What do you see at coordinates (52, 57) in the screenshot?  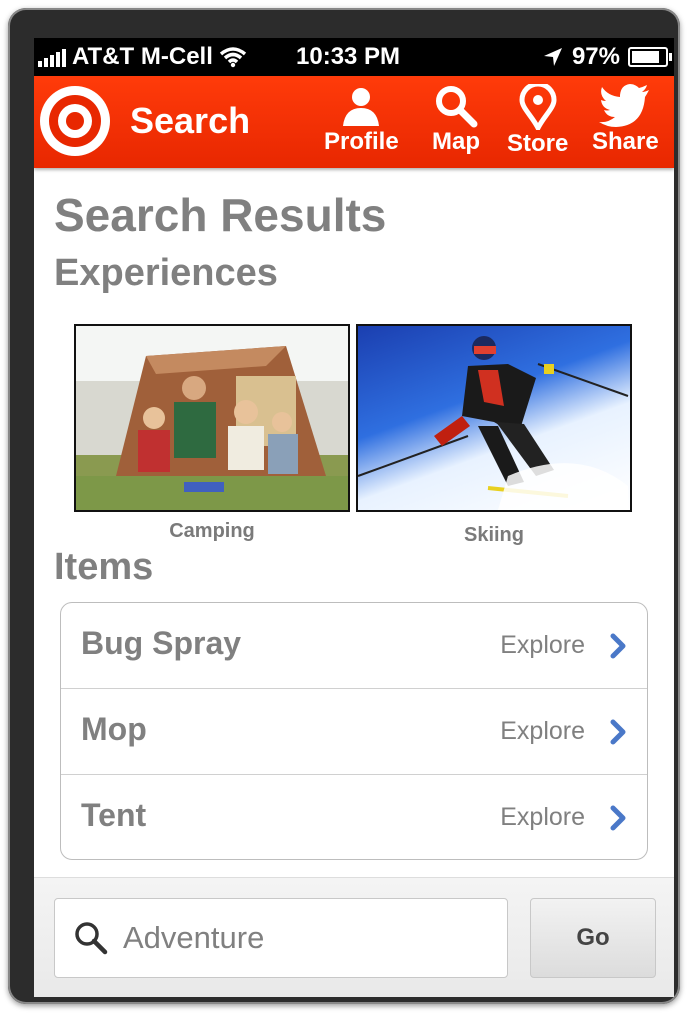 I see `signal-bars-icon` at bounding box center [52, 57].